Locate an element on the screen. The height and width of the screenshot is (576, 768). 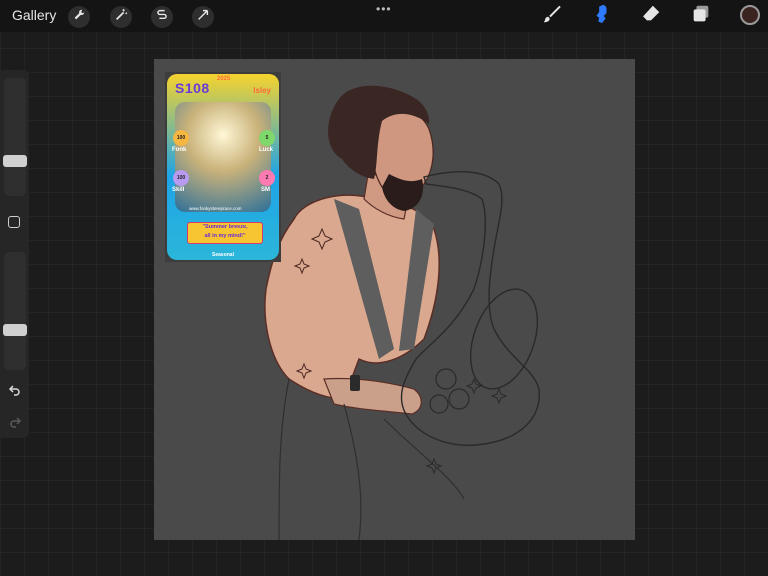
card-year: 2025 is located at coordinates (224, 79).